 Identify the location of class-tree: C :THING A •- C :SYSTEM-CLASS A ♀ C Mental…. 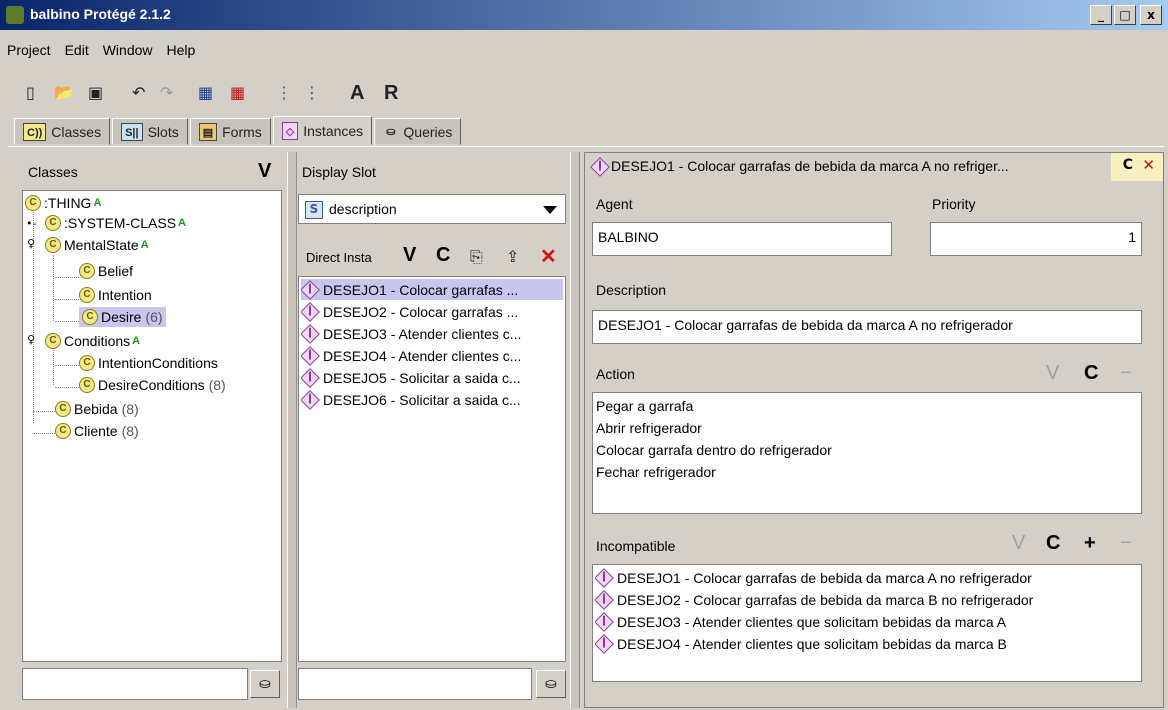
(152, 426).